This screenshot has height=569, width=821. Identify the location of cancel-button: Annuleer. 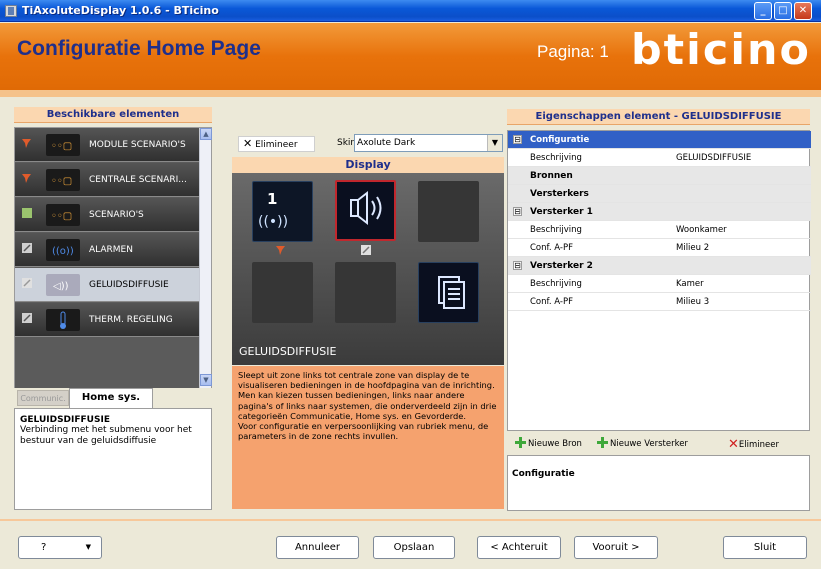
(317, 547).